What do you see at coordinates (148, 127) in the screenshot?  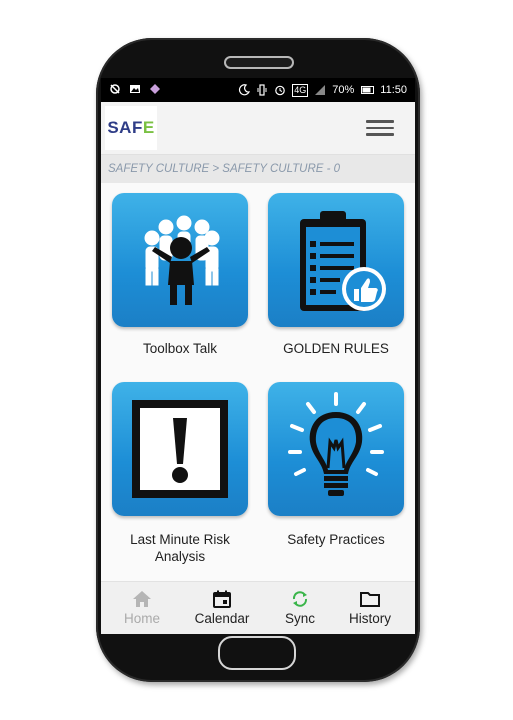 I see `logo-accent: E` at bounding box center [148, 127].